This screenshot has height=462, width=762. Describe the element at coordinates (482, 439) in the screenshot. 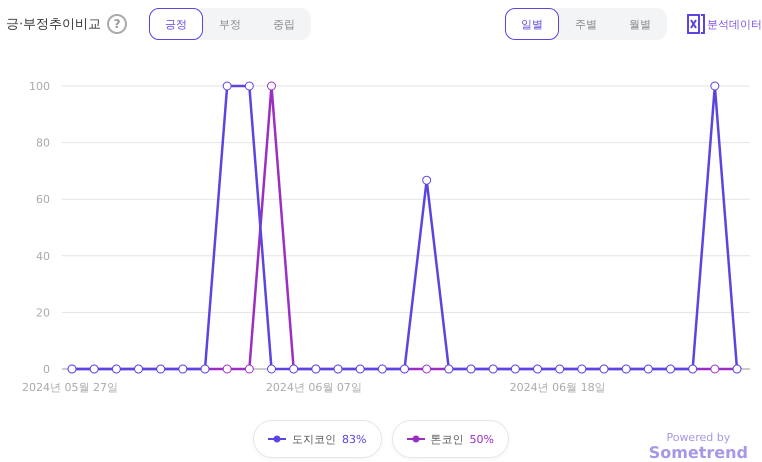

I see `legend-share: 50%` at that location.